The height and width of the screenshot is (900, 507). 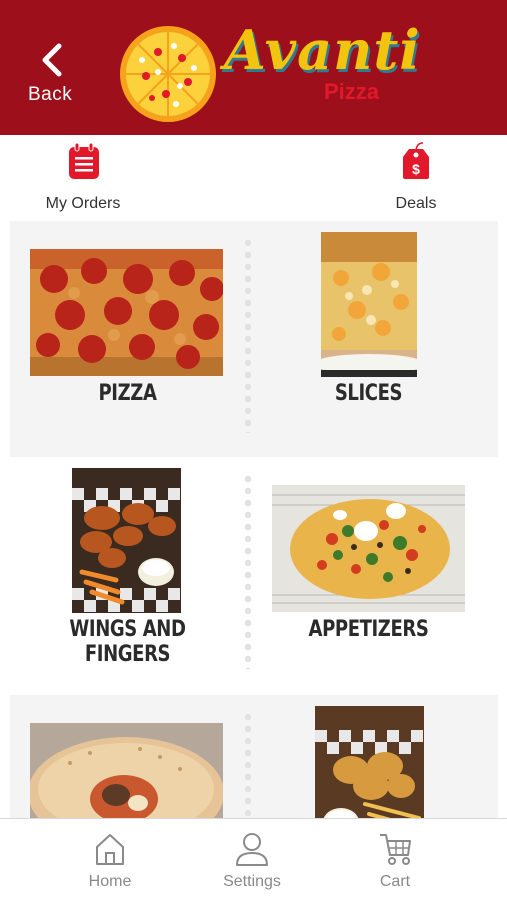 I want to click on category-card-pizza: PIZZA, so click(x=127, y=339).